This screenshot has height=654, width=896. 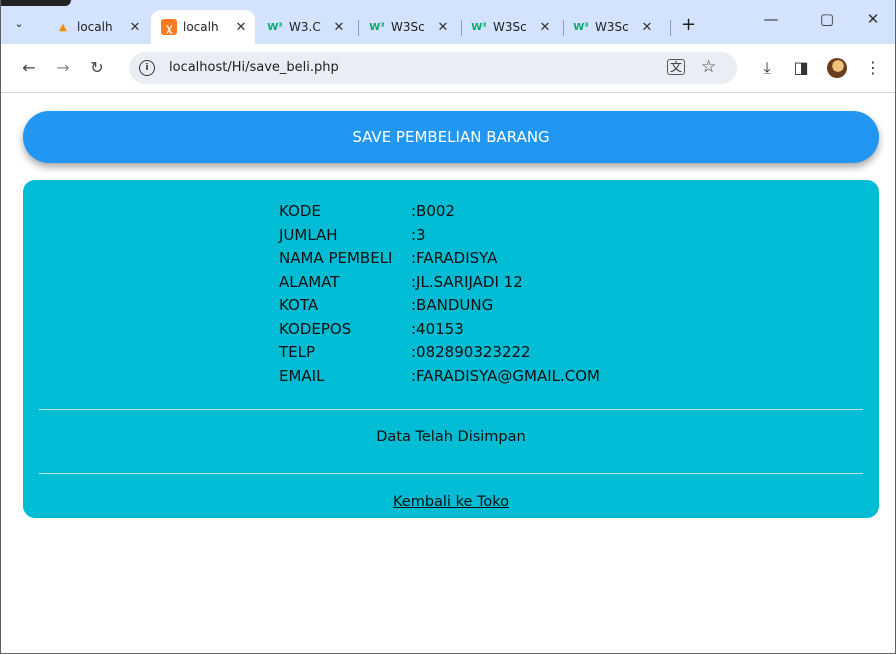 I want to click on field-row-kode: KODE :B002, so click(x=439, y=212).